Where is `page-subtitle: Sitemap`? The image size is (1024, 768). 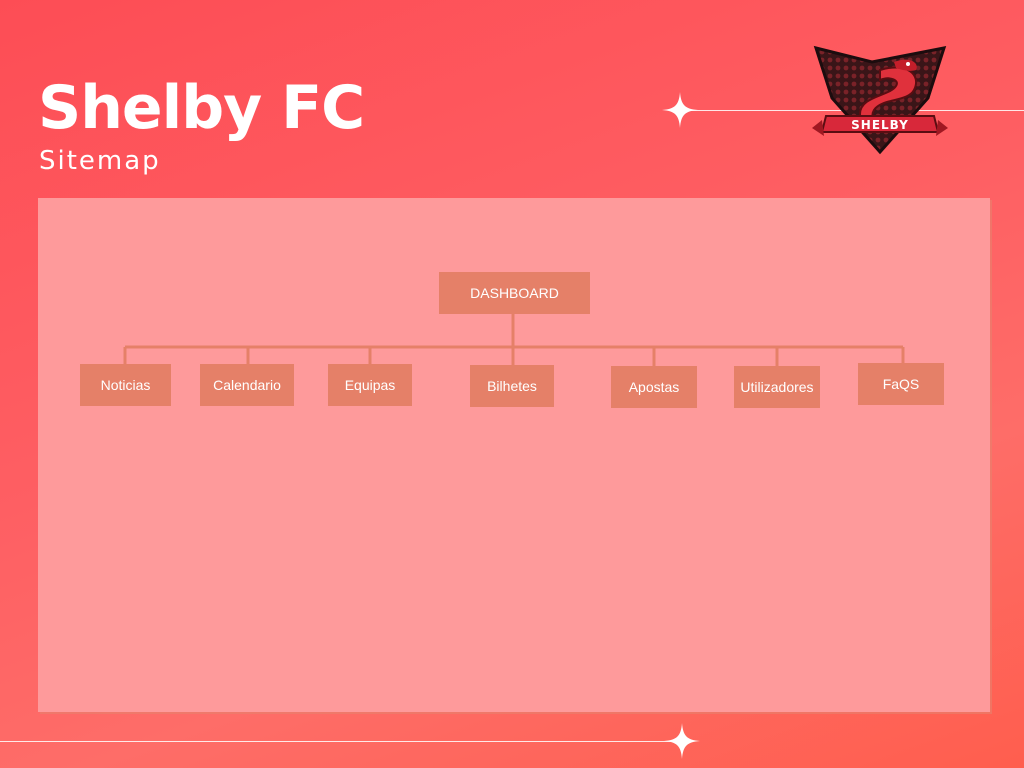 page-subtitle: Sitemap is located at coordinates (100, 161).